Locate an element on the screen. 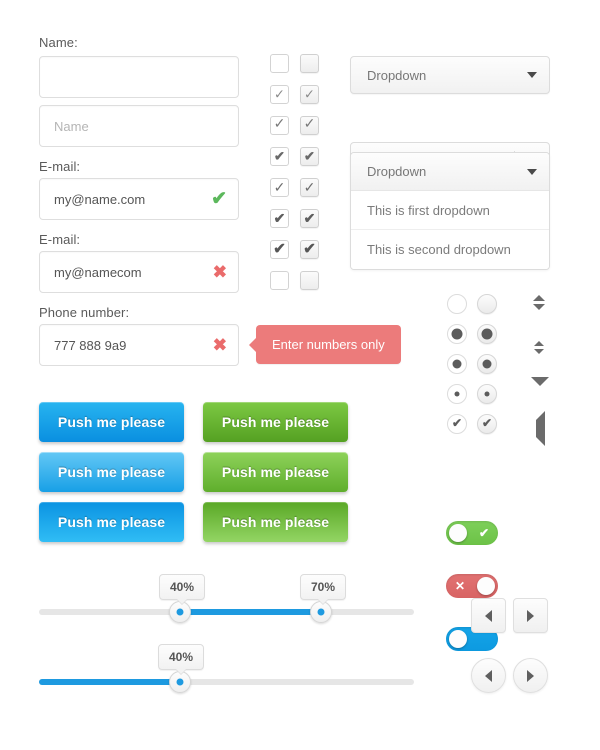 The height and width of the screenshot is (750, 600). dropdown-open-label: Dropdown is located at coordinates (397, 171).